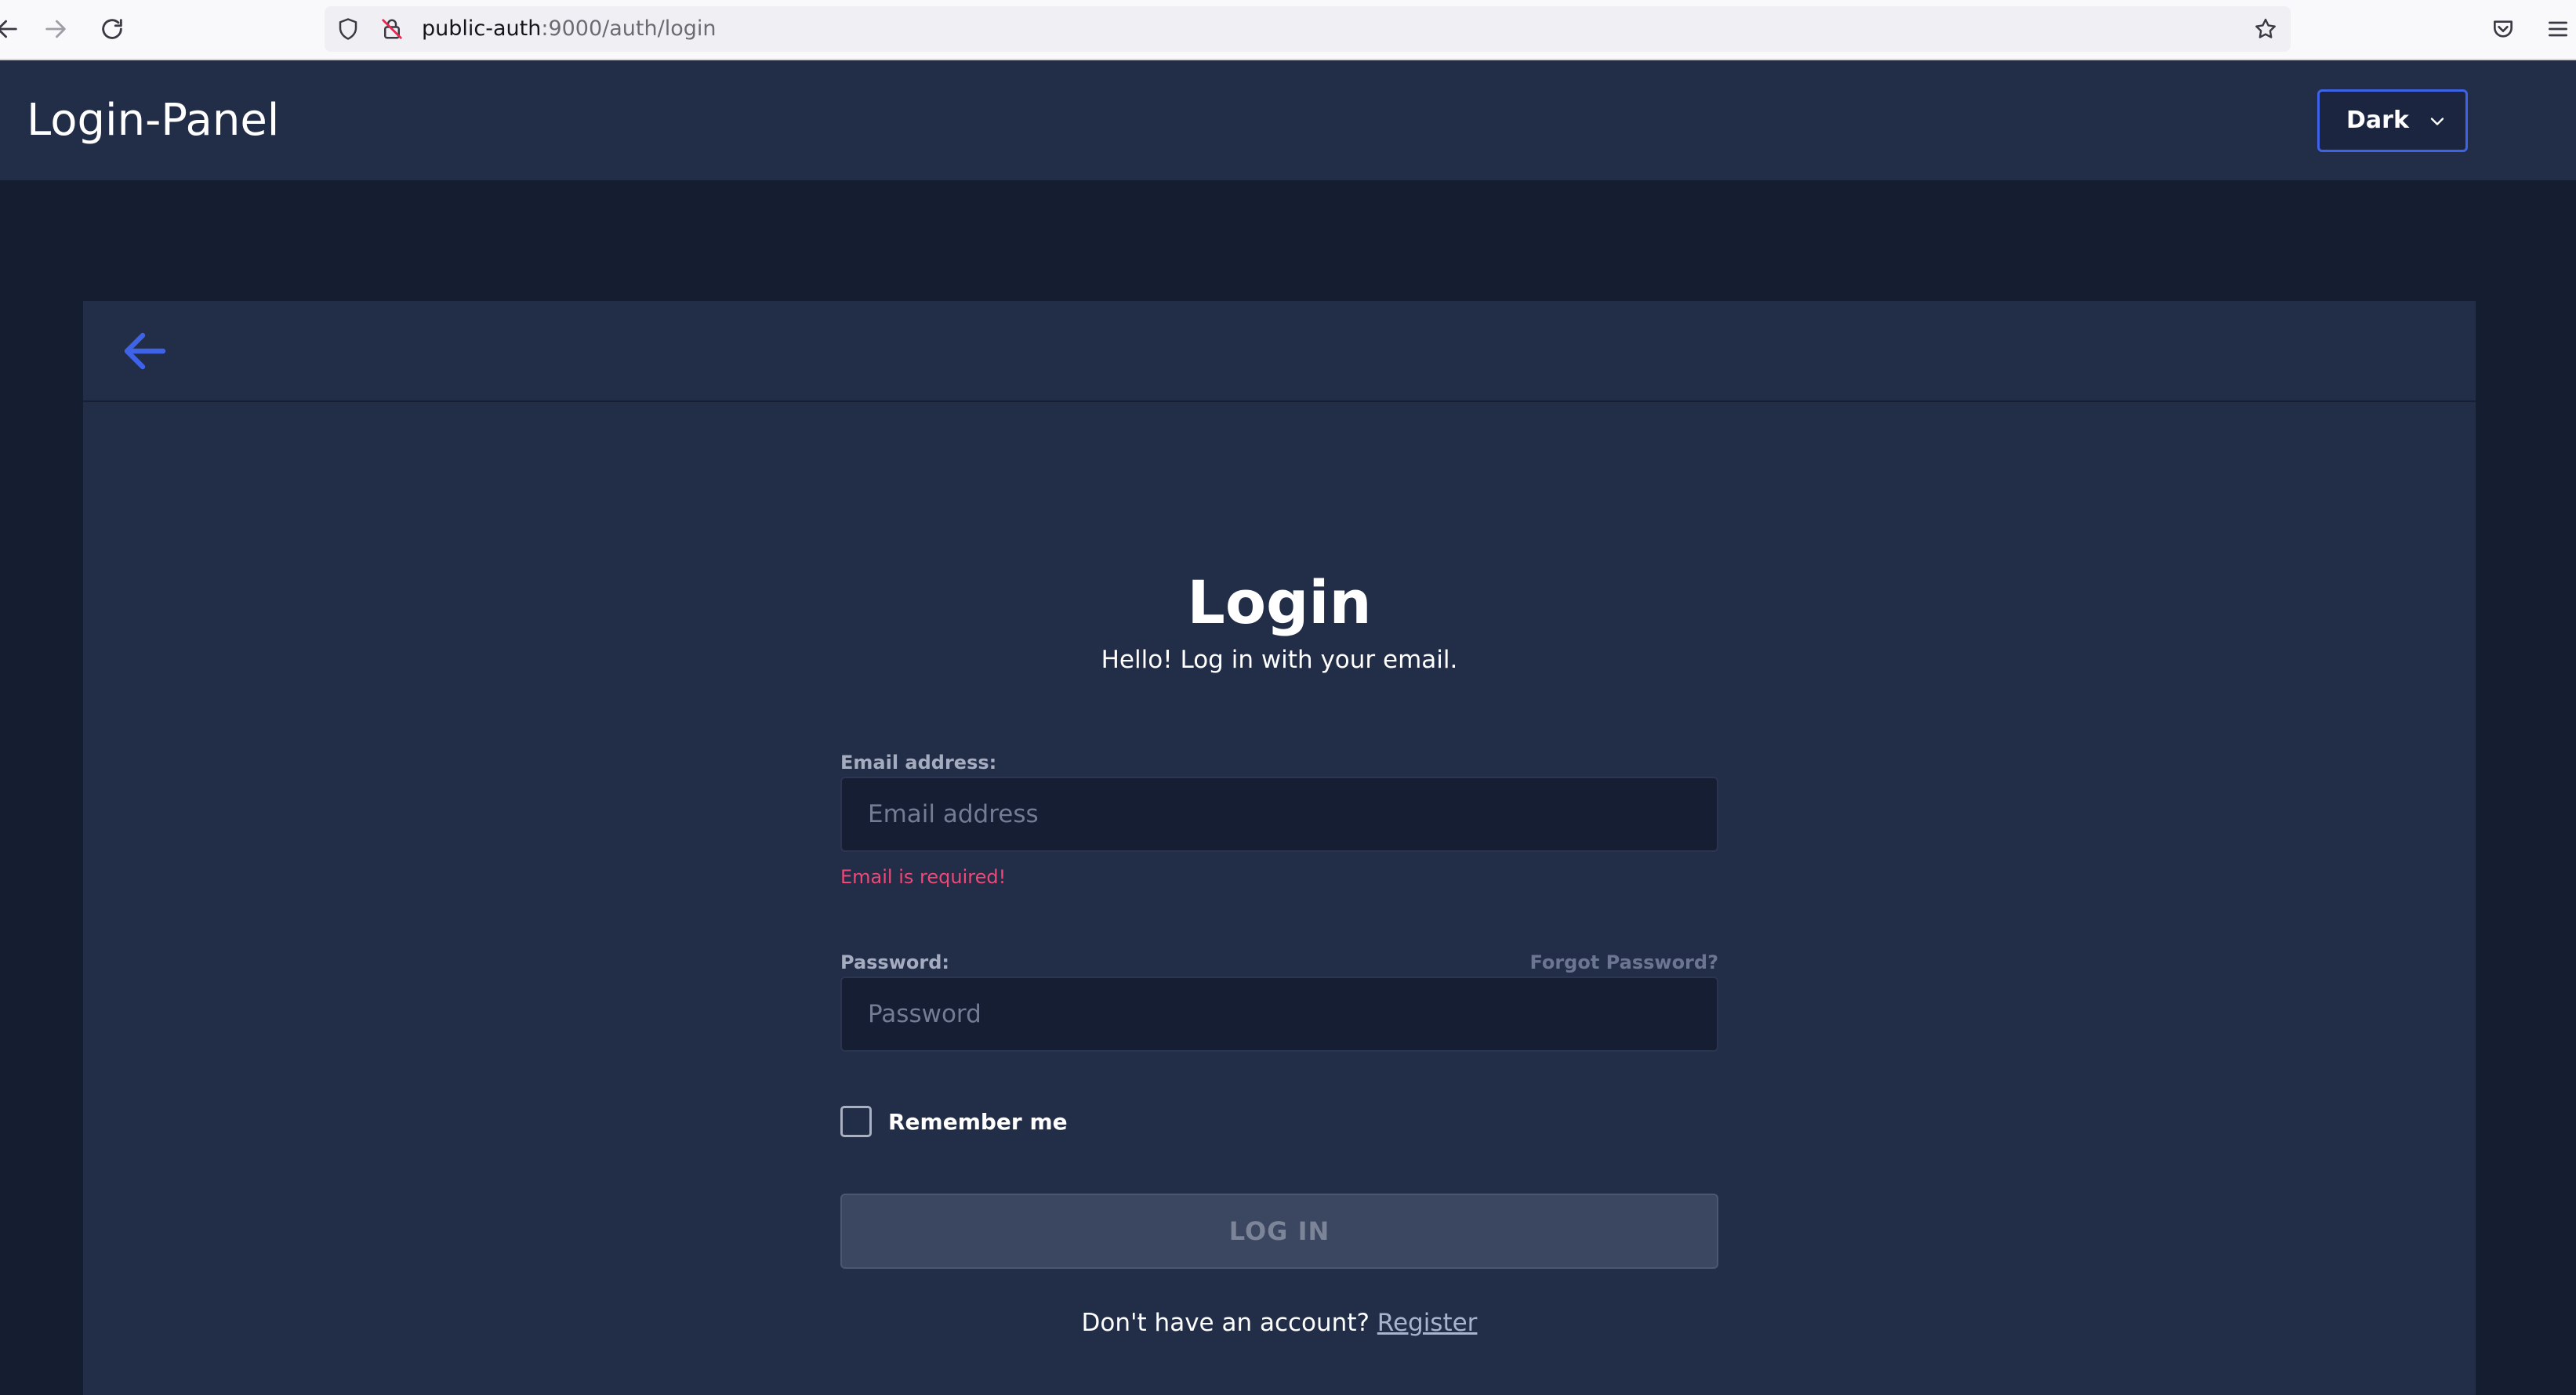  I want to click on address-bar: public-auth:9000/auth/login, so click(1308, 29).